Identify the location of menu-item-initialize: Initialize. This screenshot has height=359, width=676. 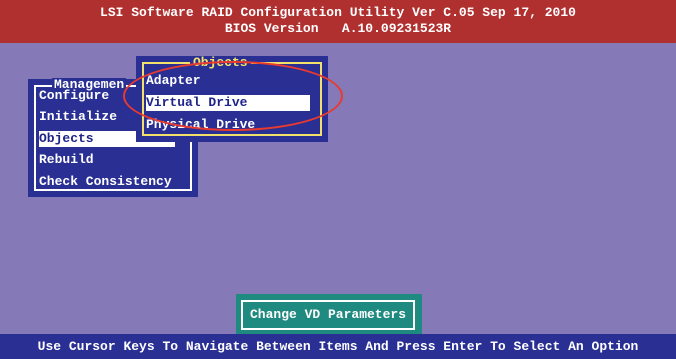
(78, 117).